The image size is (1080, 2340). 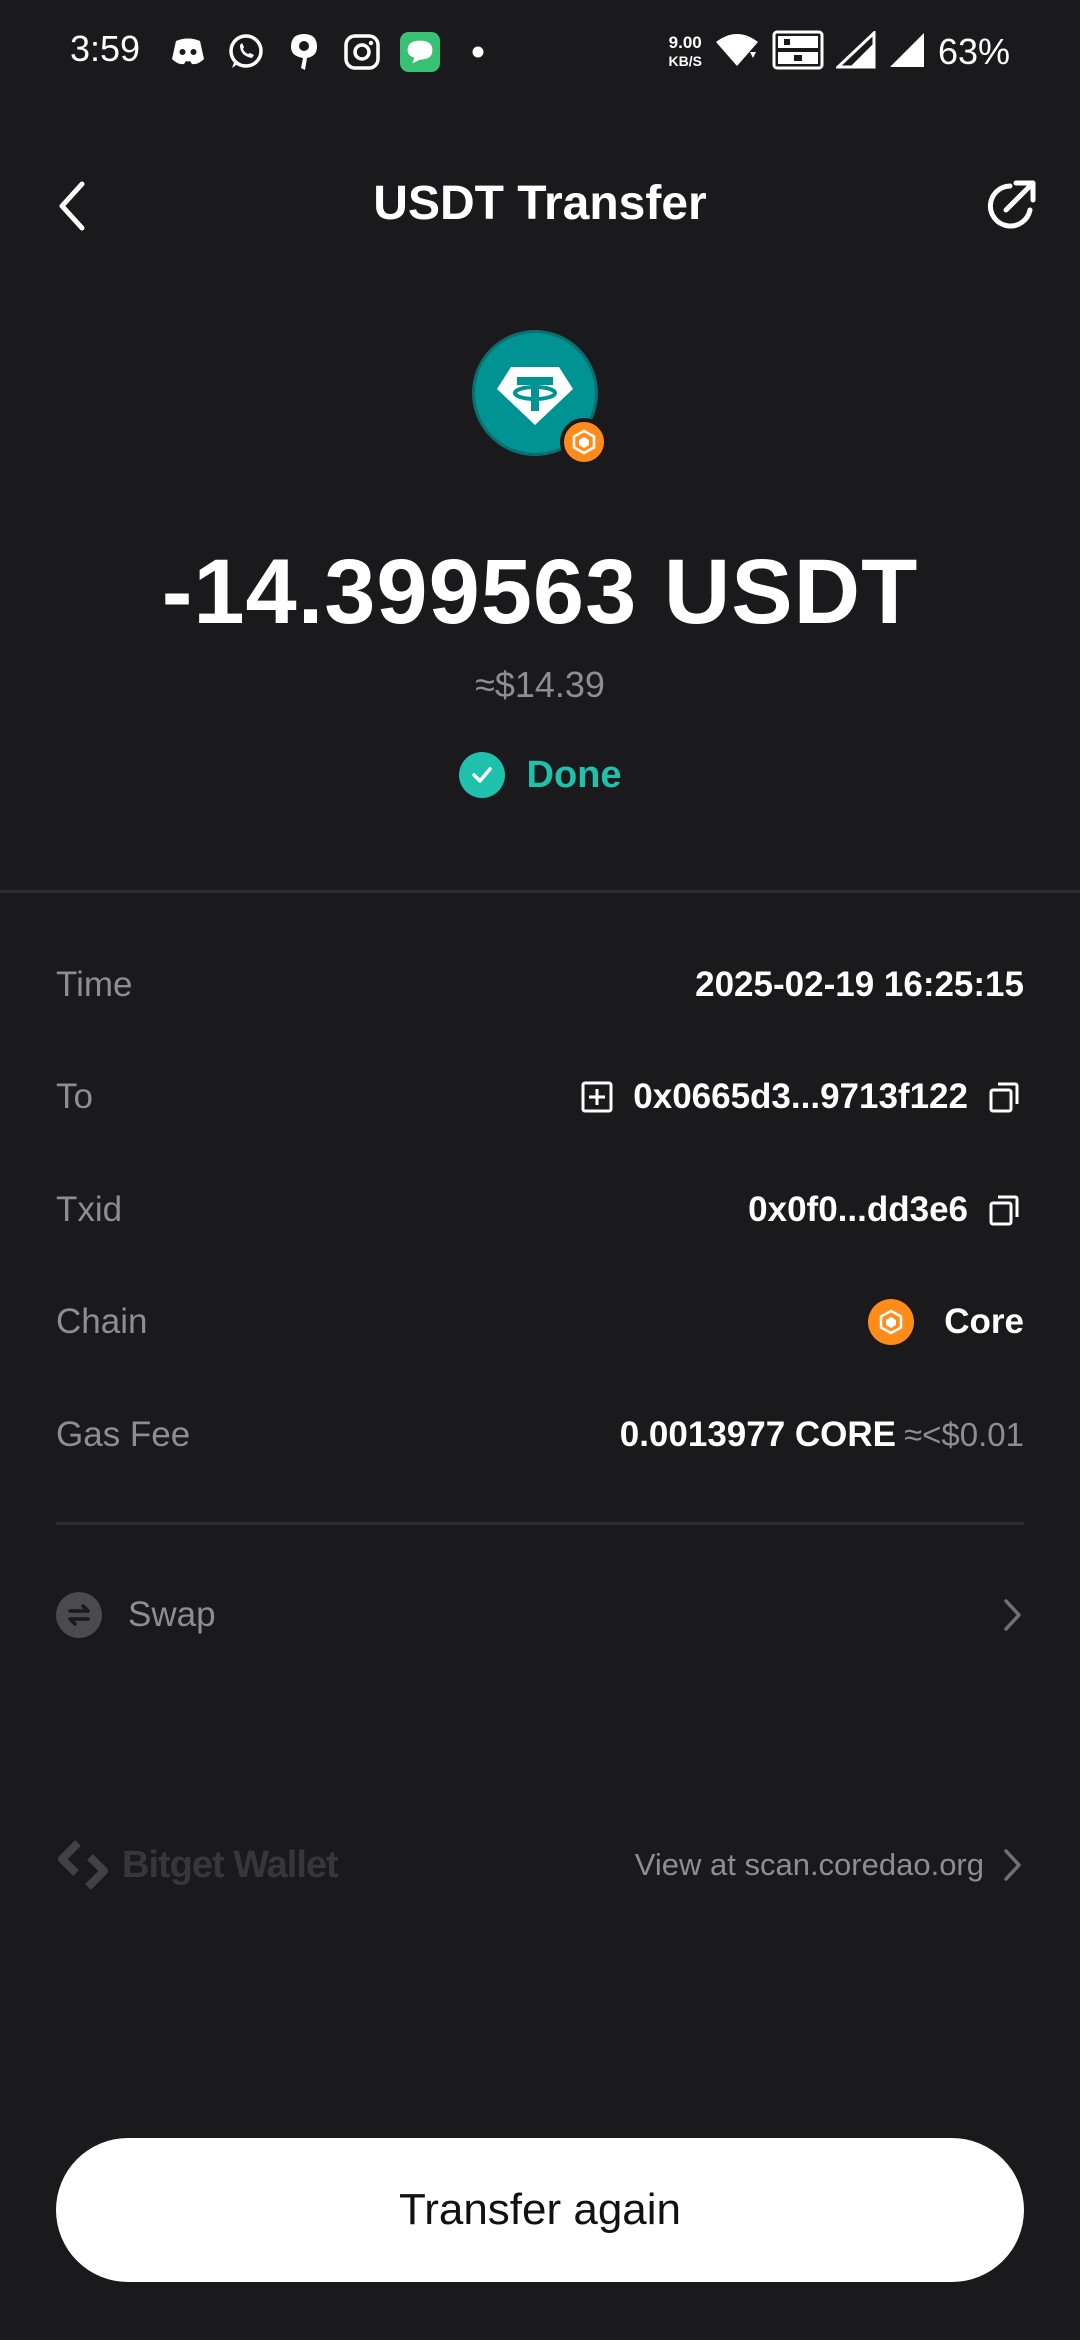 What do you see at coordinates (1004, 1097) in the screenshot?
I see `copy-address-icon` at bounding box center [1004, 1097].